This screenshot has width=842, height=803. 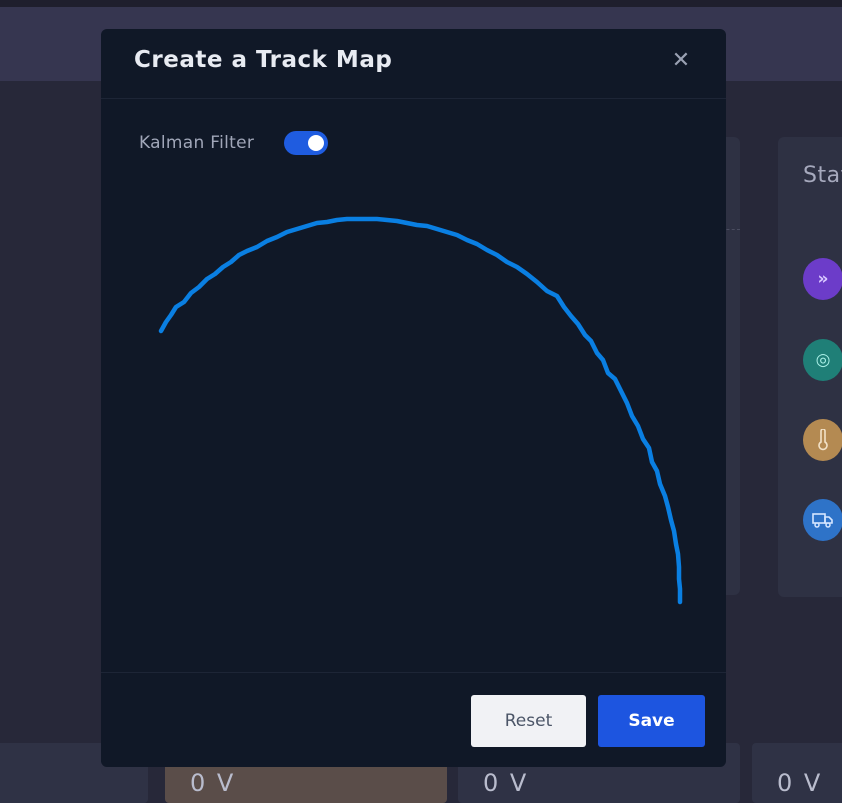 I want to click on toggle-knob, so click(x=316, y=143).